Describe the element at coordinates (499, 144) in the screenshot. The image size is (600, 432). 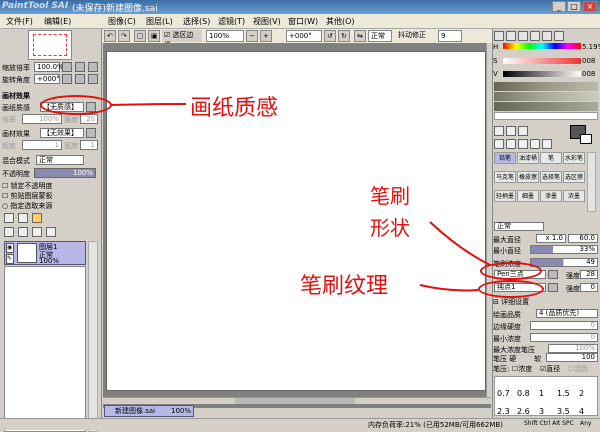
I see `move-icon` at that location.